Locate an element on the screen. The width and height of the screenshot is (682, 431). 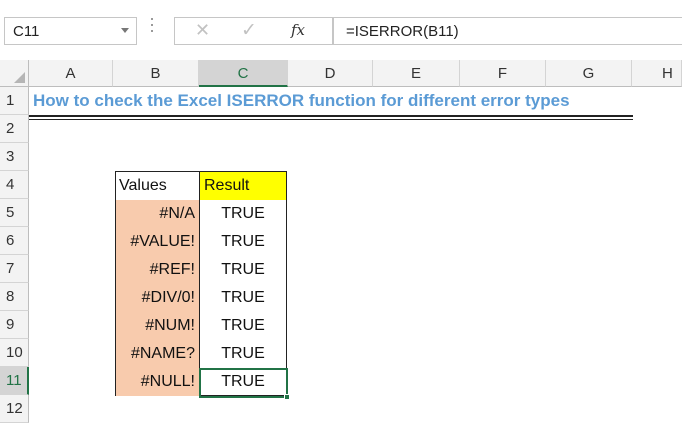
row-header-11: 11 is located at coordinates (14, 381).